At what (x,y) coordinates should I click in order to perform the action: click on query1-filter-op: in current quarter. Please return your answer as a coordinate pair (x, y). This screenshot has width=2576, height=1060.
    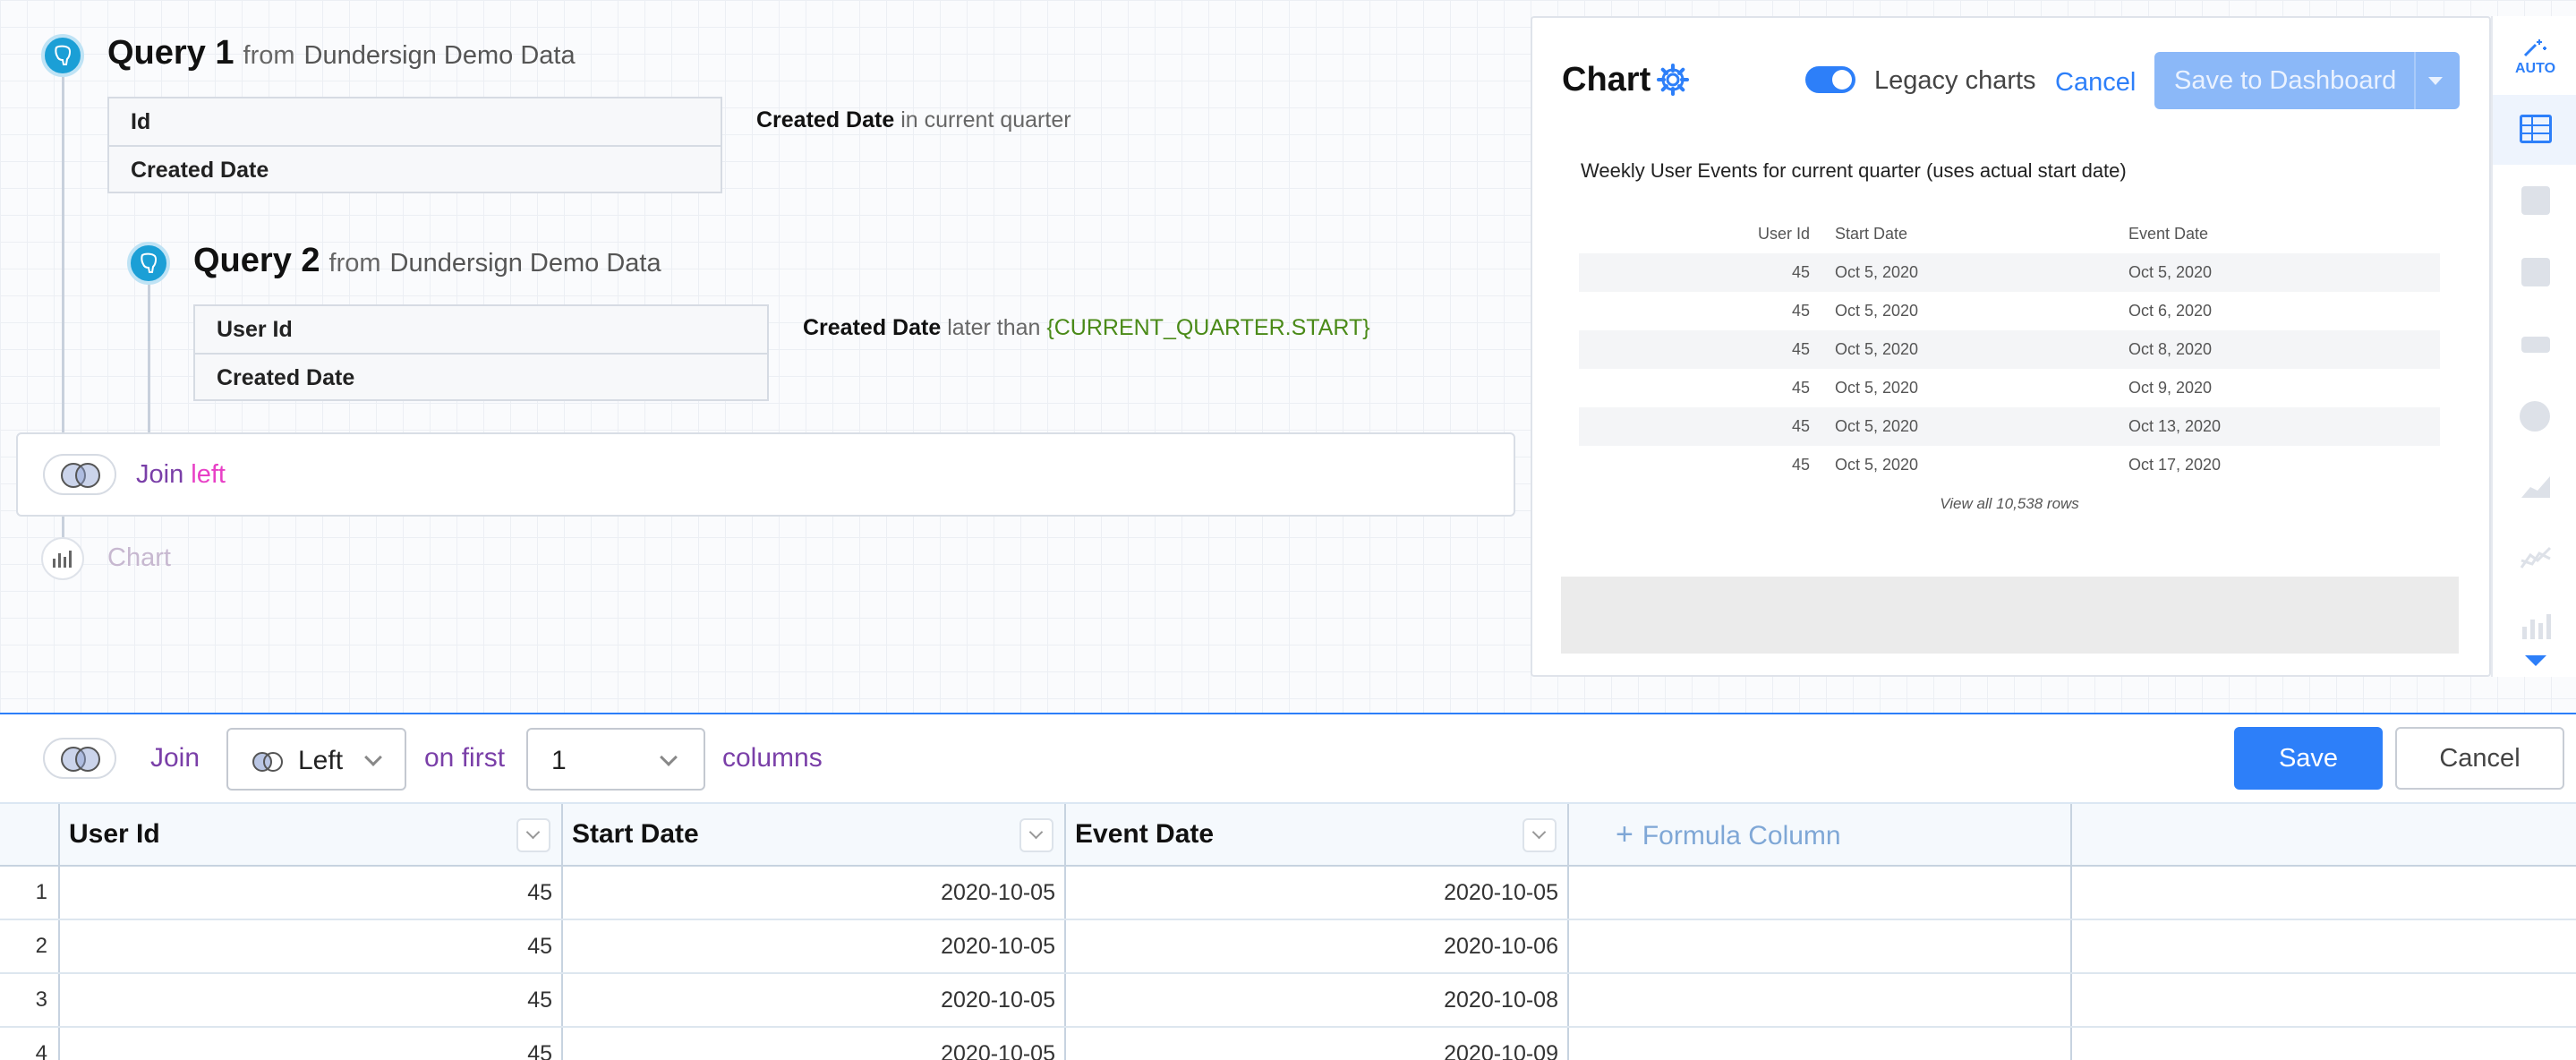
    Looking at the image, I should click on (985, 119).